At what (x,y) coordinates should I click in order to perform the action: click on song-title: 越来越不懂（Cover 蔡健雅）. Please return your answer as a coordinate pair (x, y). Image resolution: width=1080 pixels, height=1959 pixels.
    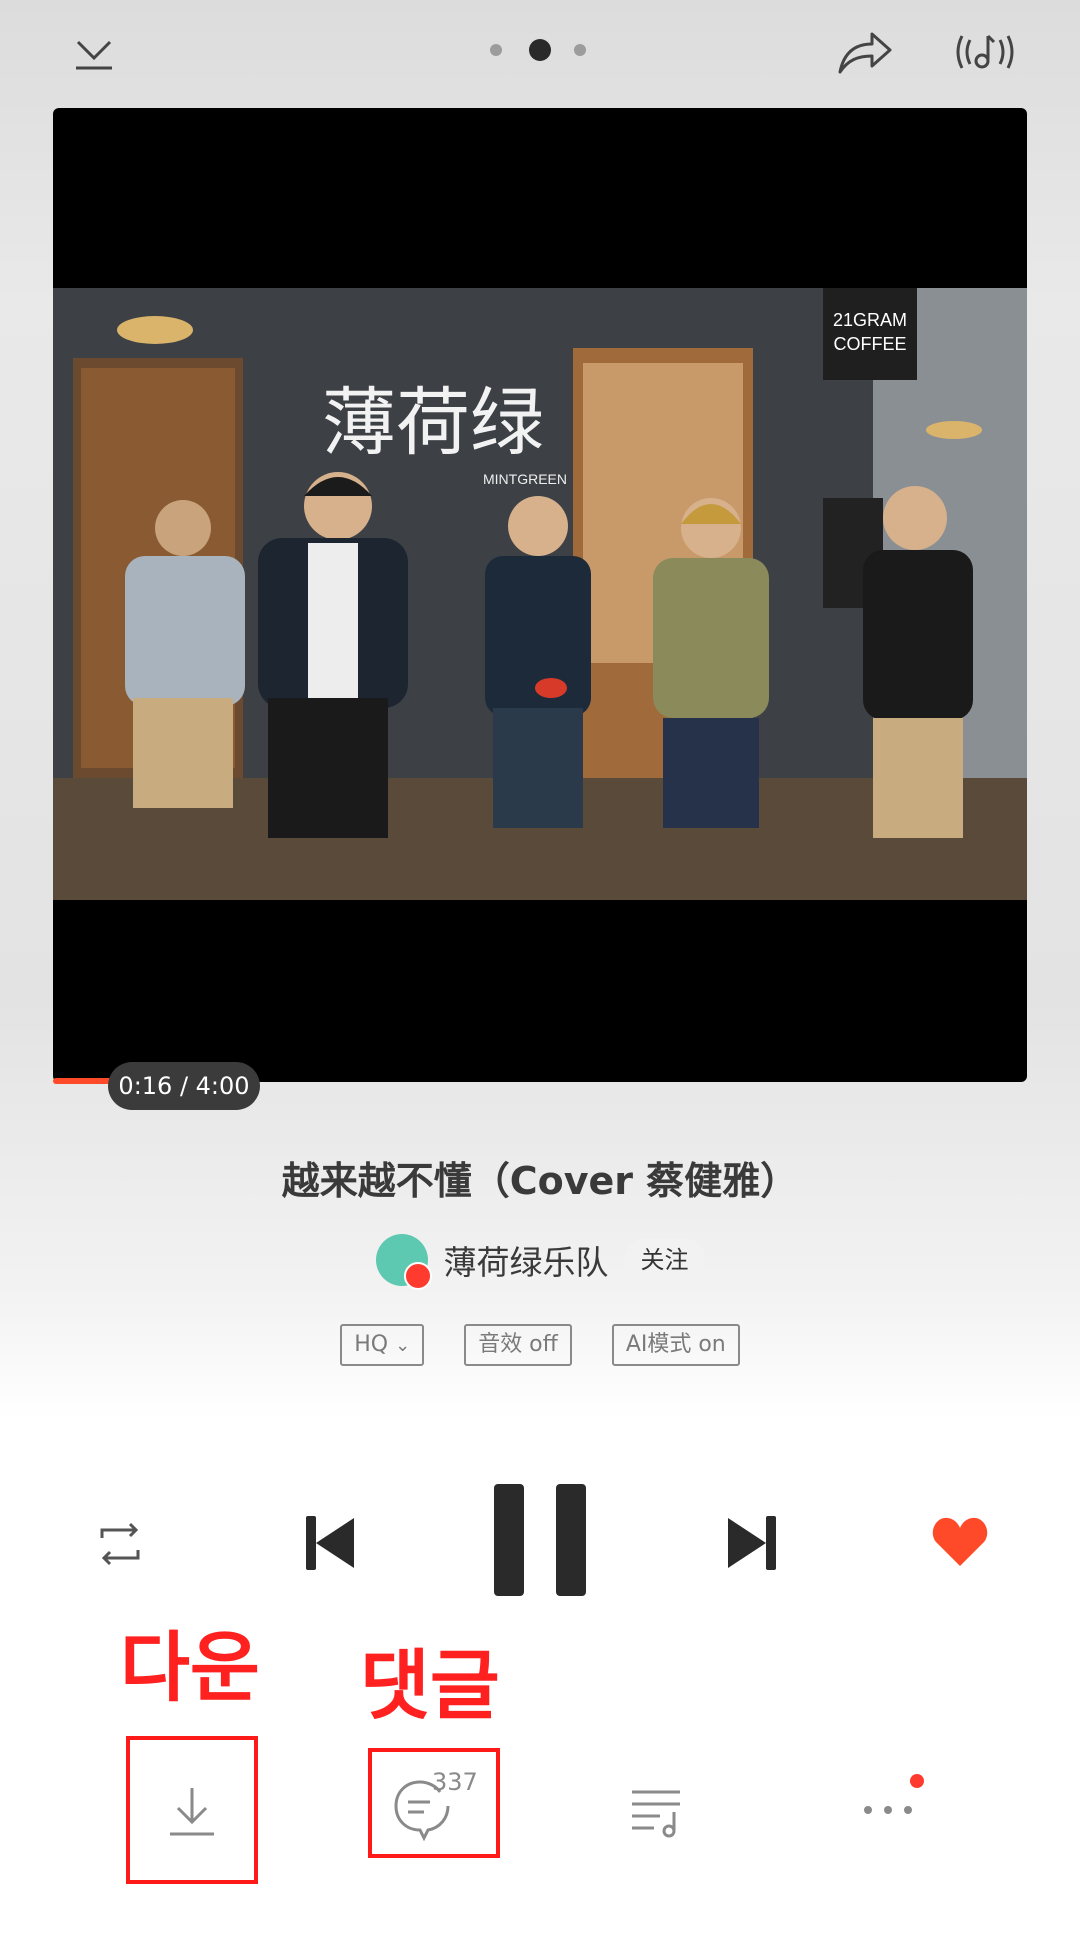
    Looking at the image, I should click on (540, 1181).